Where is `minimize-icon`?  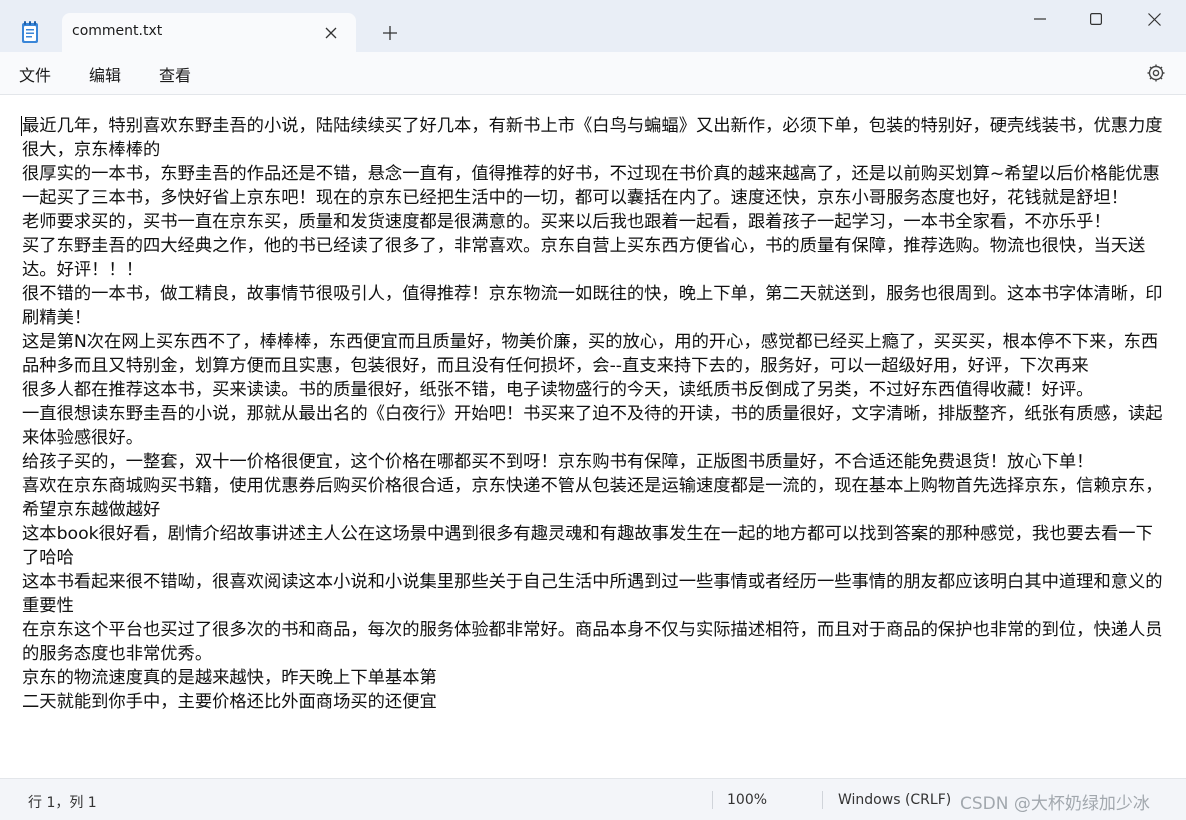
minimize-icon is located at coordinates (1040, 19).